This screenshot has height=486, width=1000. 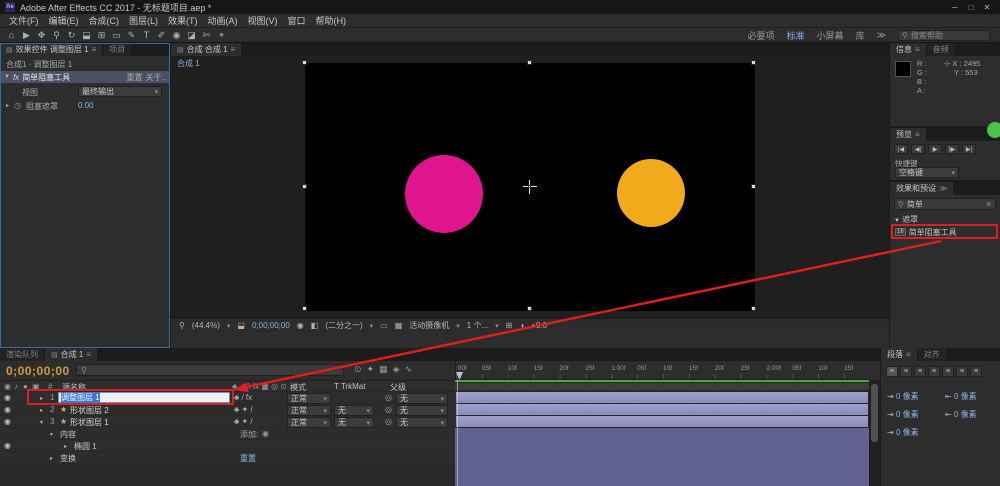 I want to click on space-before-value: 0 像素, so click(x=907, y=432).